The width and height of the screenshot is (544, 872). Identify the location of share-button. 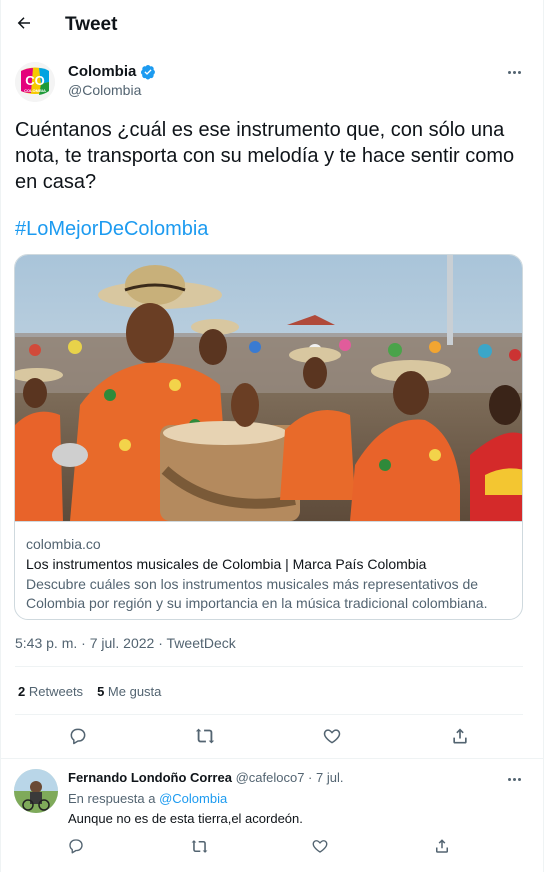
(460, 736).